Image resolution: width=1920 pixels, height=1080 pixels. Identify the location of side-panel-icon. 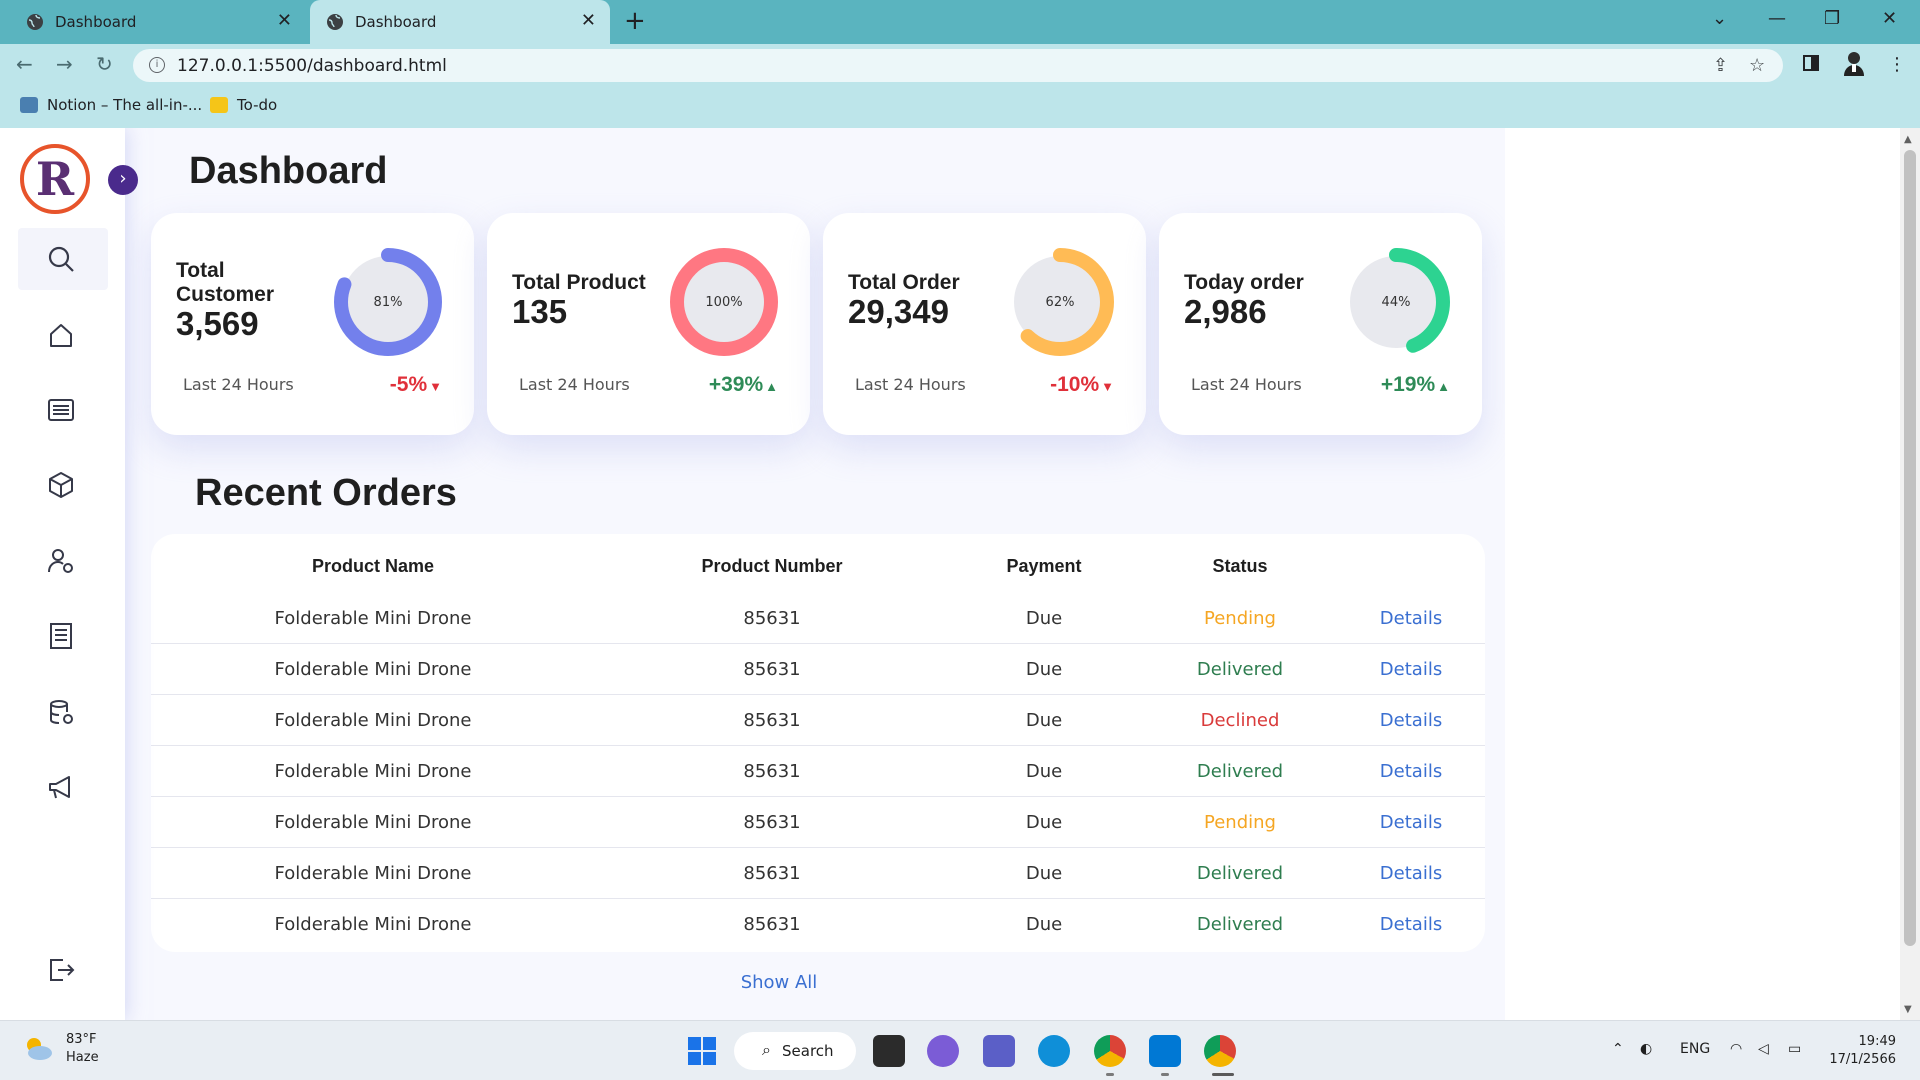
(1811, 65).